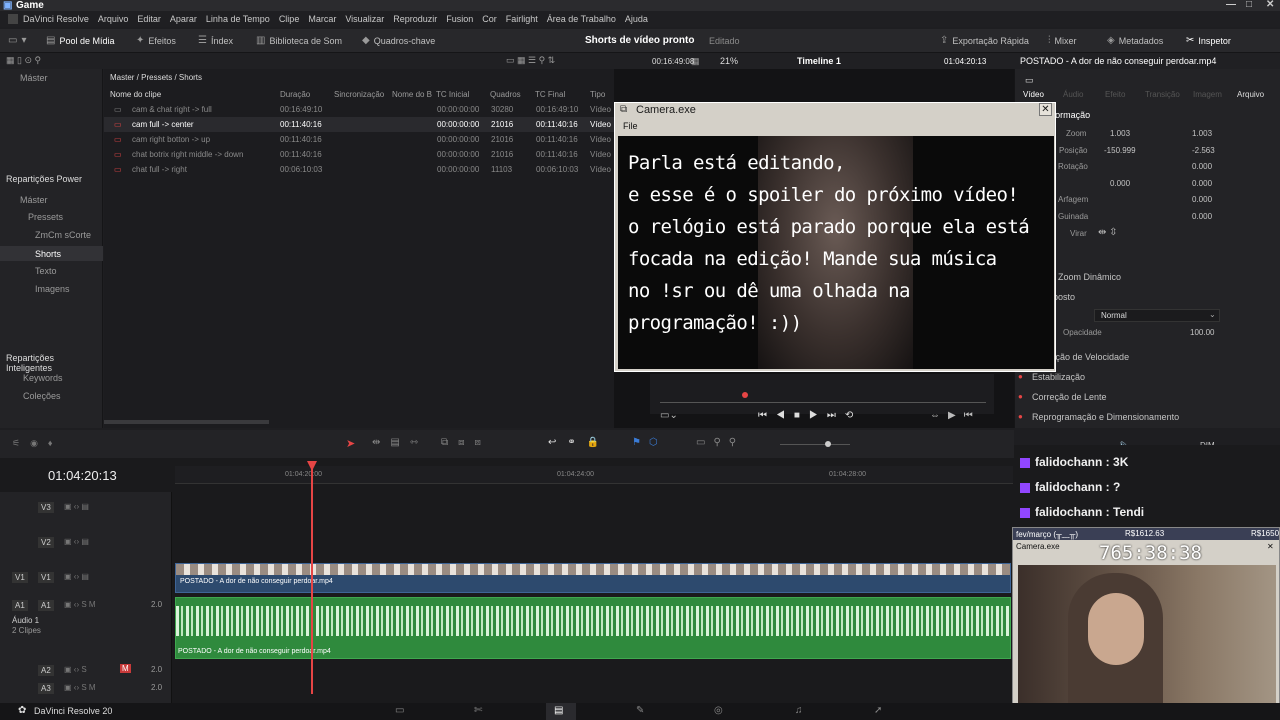 This screenshot has width=1280, height=720. I want to click on col-header-duration: Duração, so click(295, 94).